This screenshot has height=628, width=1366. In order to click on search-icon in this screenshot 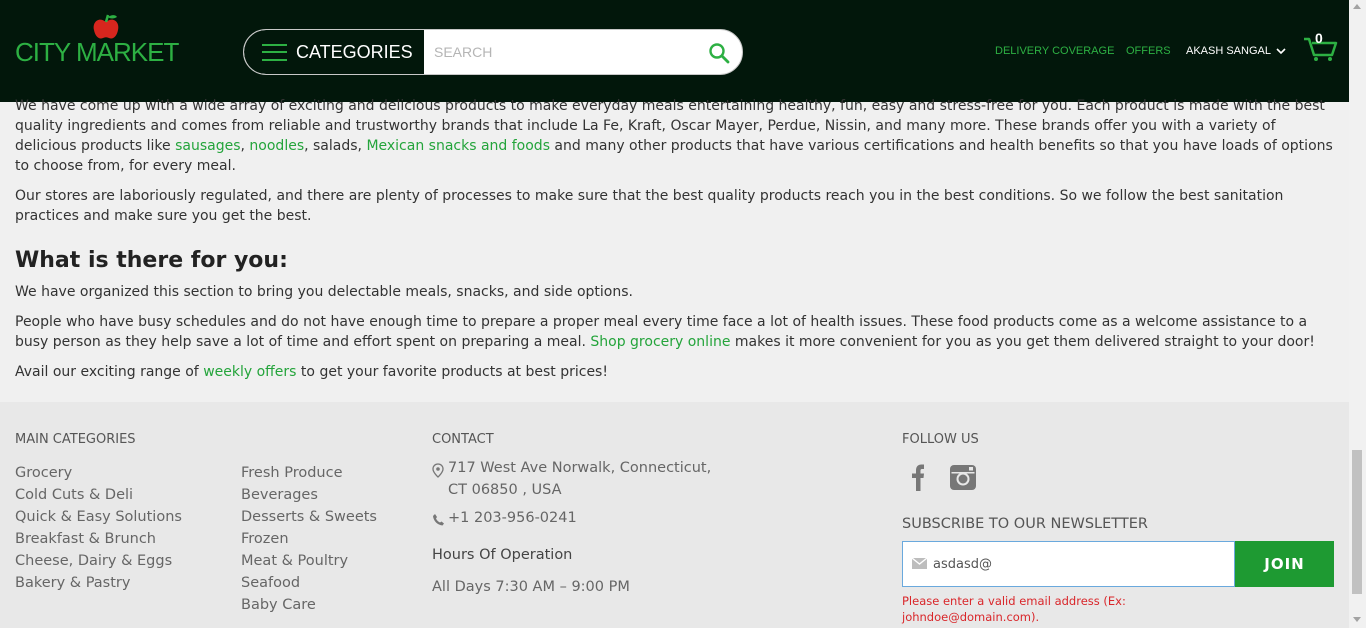, I will do `click(719, 53)`.